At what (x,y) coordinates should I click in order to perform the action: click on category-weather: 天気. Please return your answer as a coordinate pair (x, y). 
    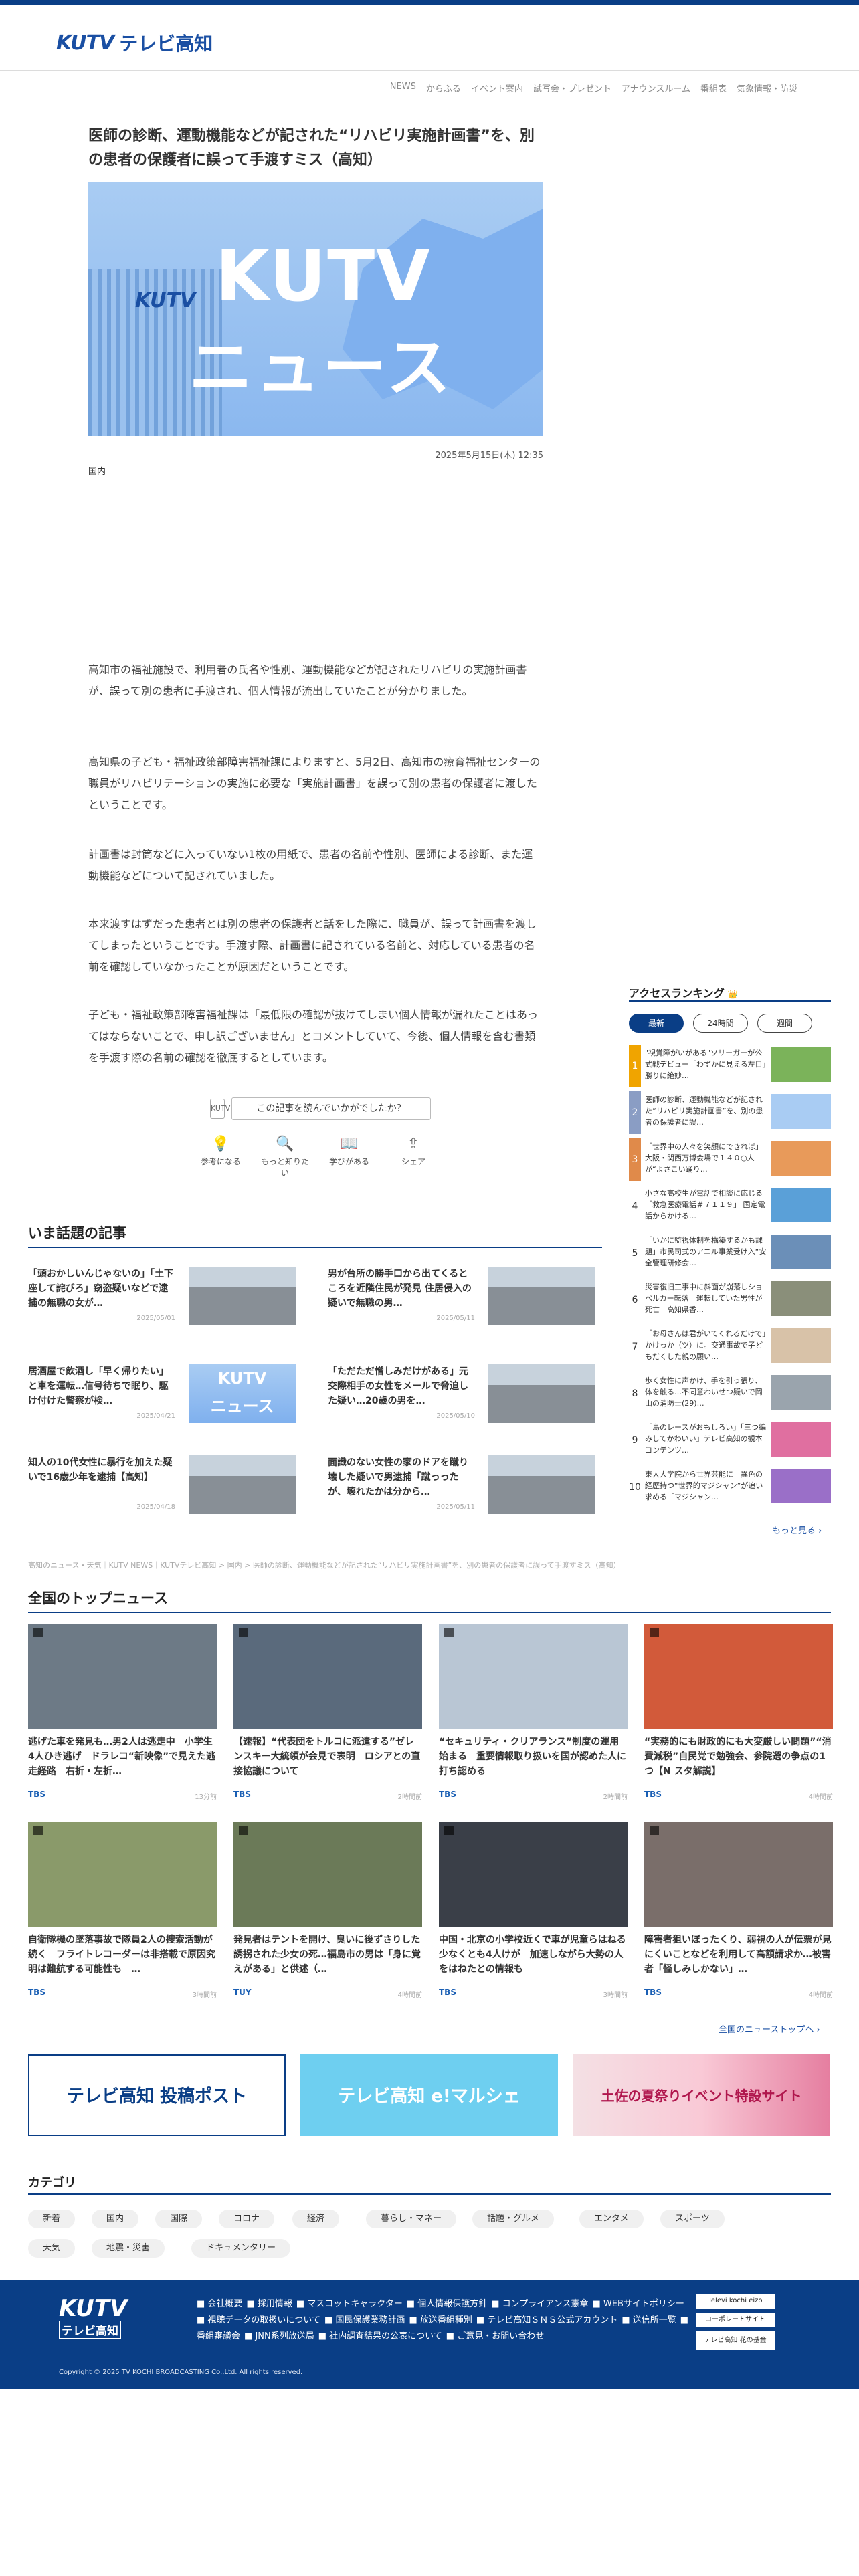
    Looking at the image, I should click on (52, 2248).